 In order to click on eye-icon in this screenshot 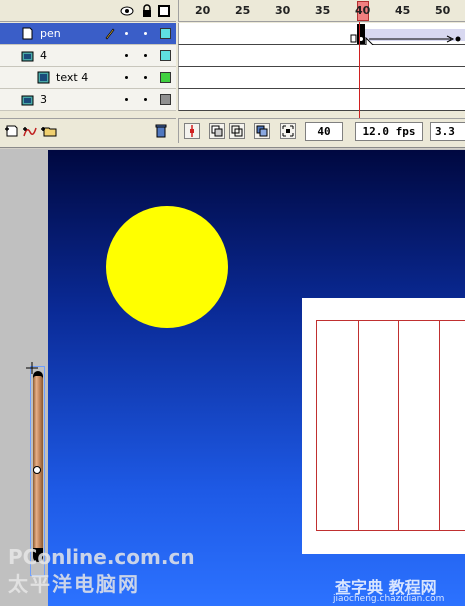, I will do `click(127, 11)`.